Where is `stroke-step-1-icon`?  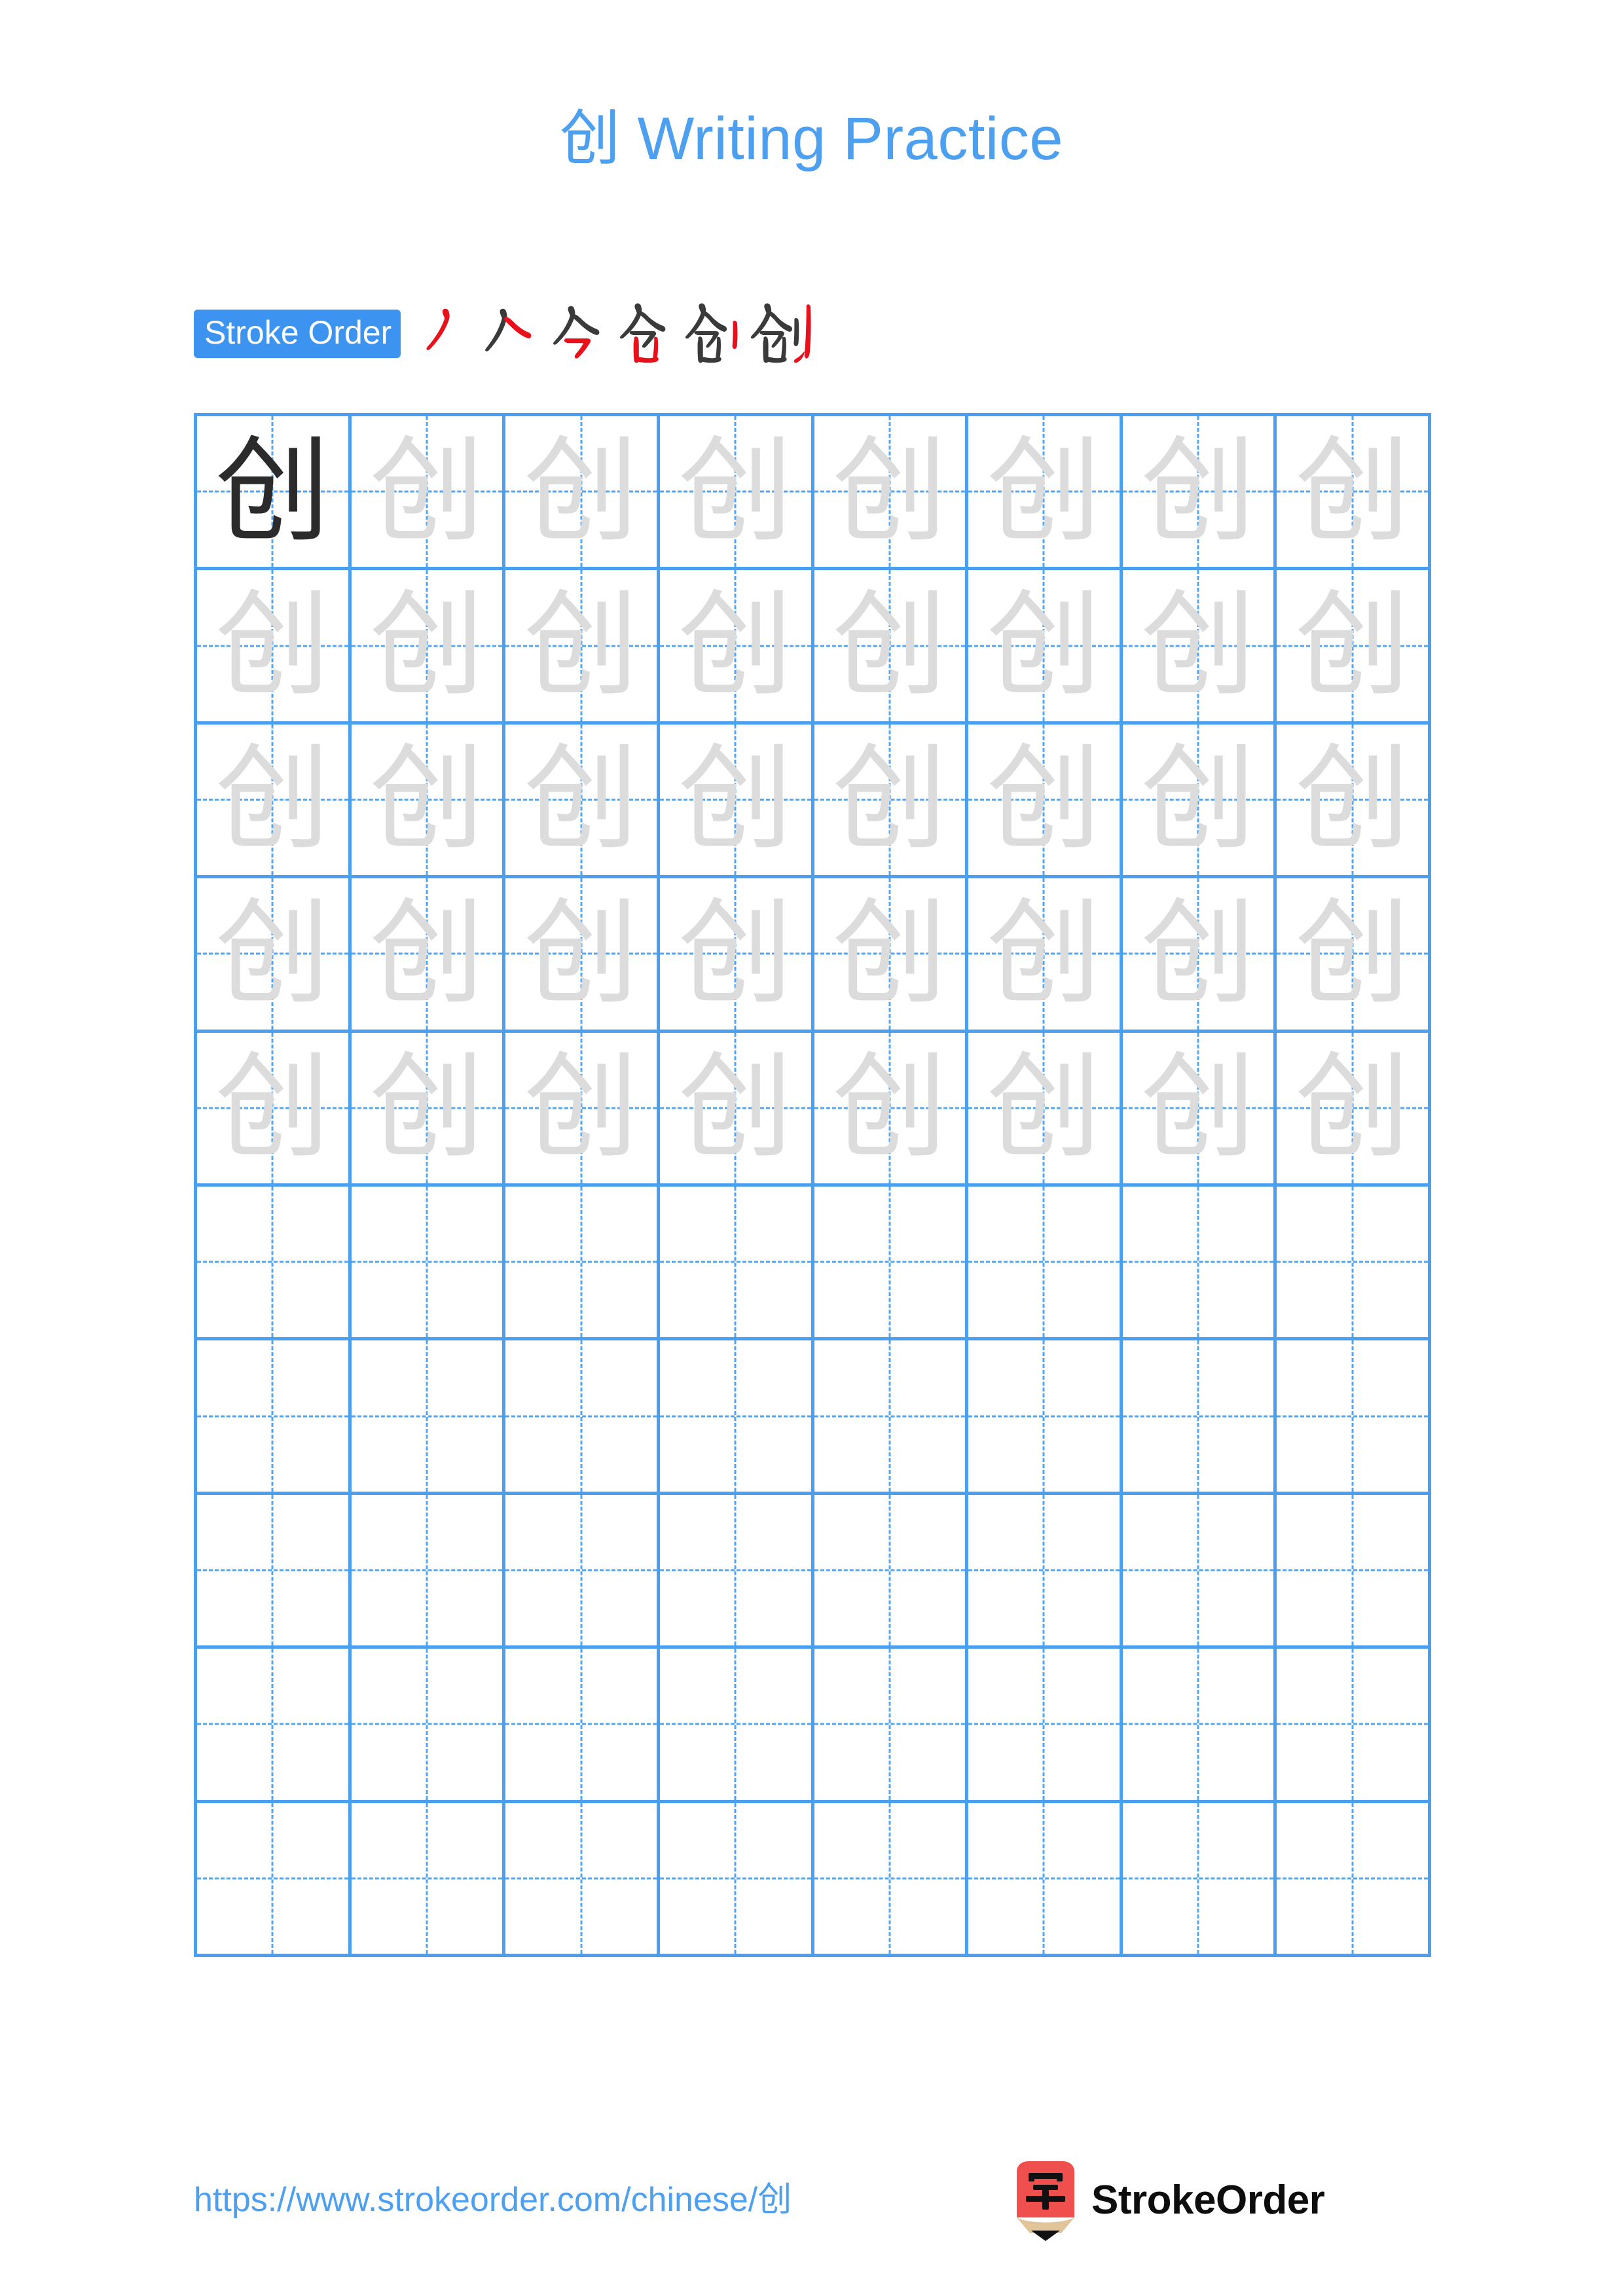
stroke-step-1-icon is located at coordinates (440, 333).